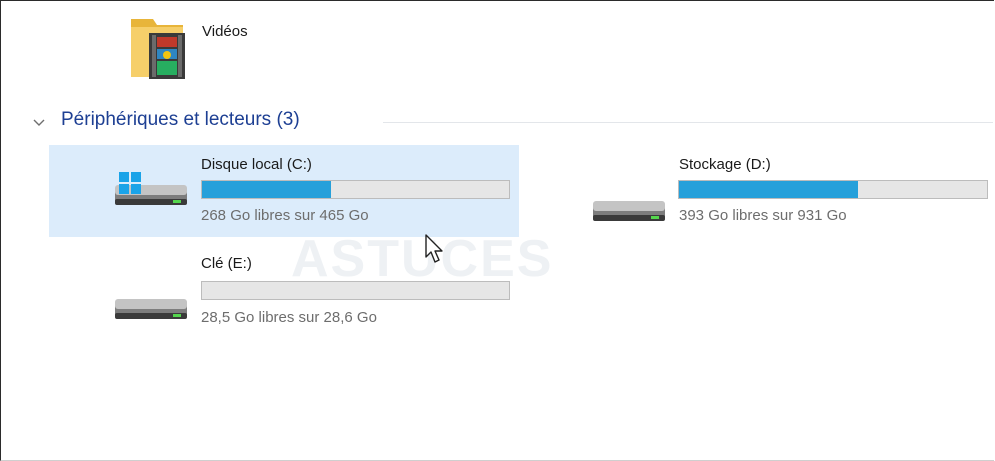 The height and width of the screenshot is (461, 995). I want to click on drive-name: Disque local (C:), so click(256, 164).